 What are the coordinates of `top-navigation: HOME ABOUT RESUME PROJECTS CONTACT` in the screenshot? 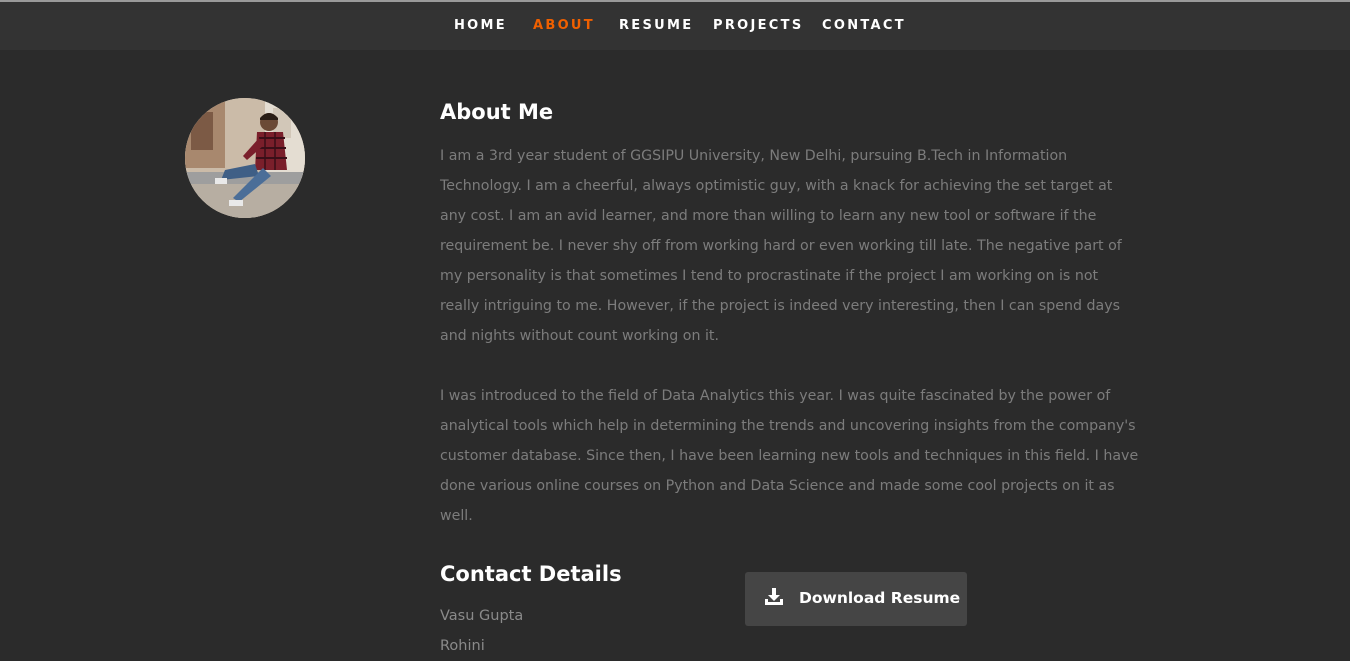 It's located at (675, 26).